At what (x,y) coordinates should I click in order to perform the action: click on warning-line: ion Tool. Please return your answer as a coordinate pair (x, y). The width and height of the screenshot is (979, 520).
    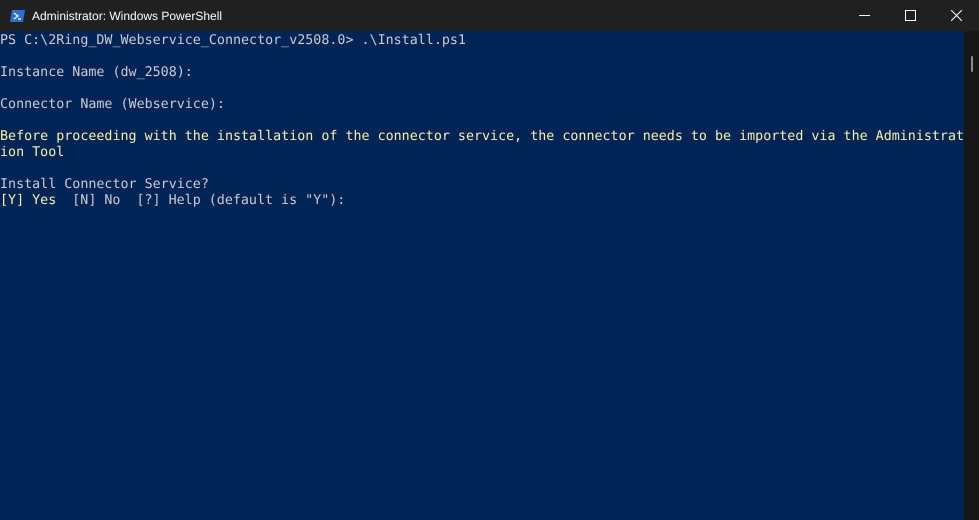
    Looking at the image, I should click on (32, 153).